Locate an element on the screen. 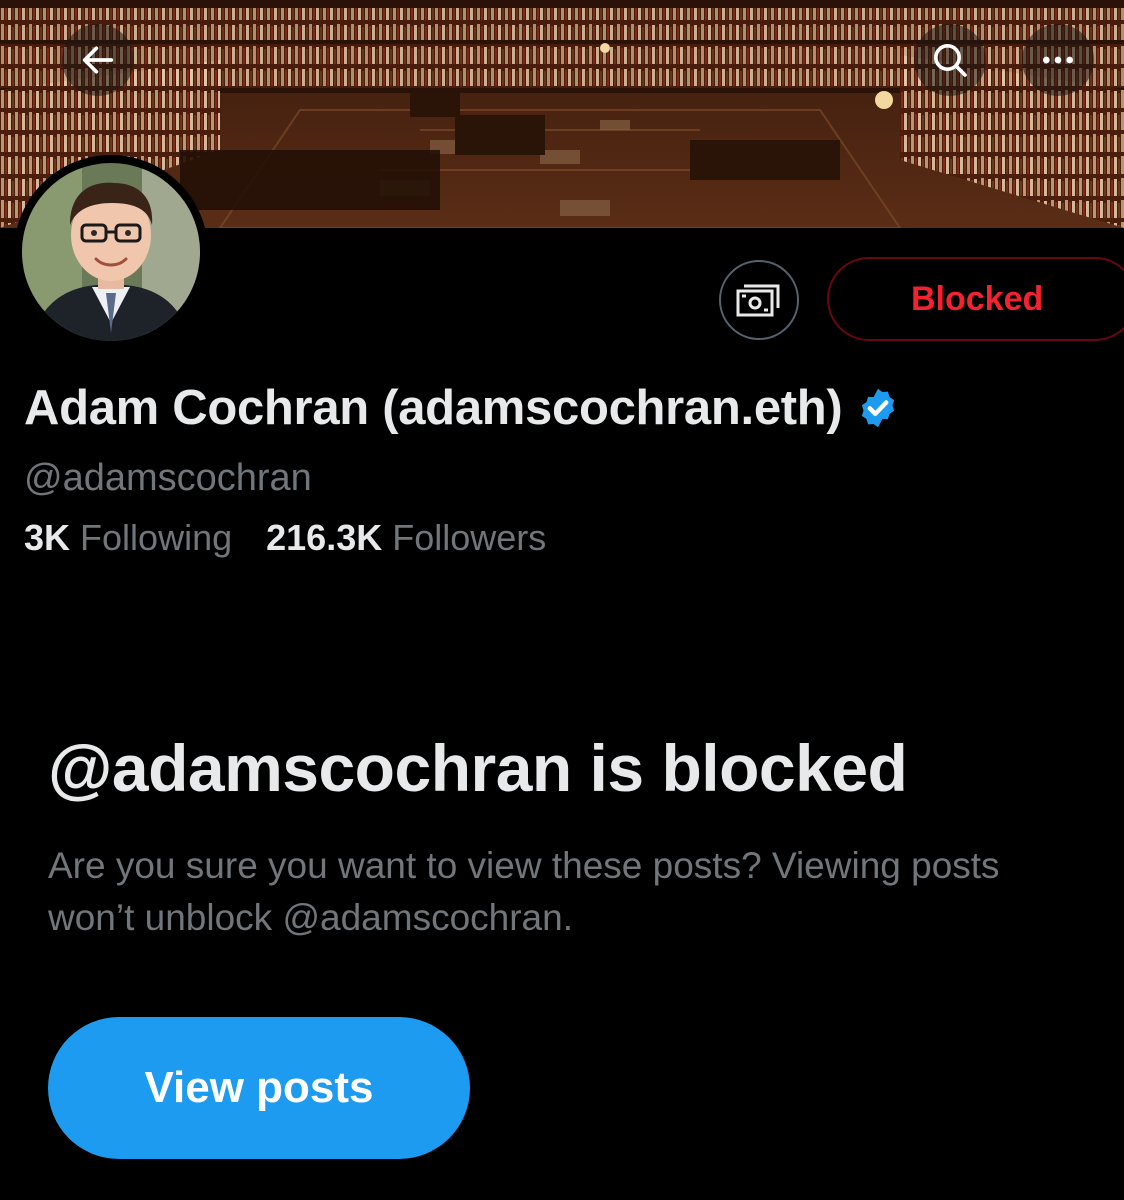  search-button is located at coordinates (950, 60).